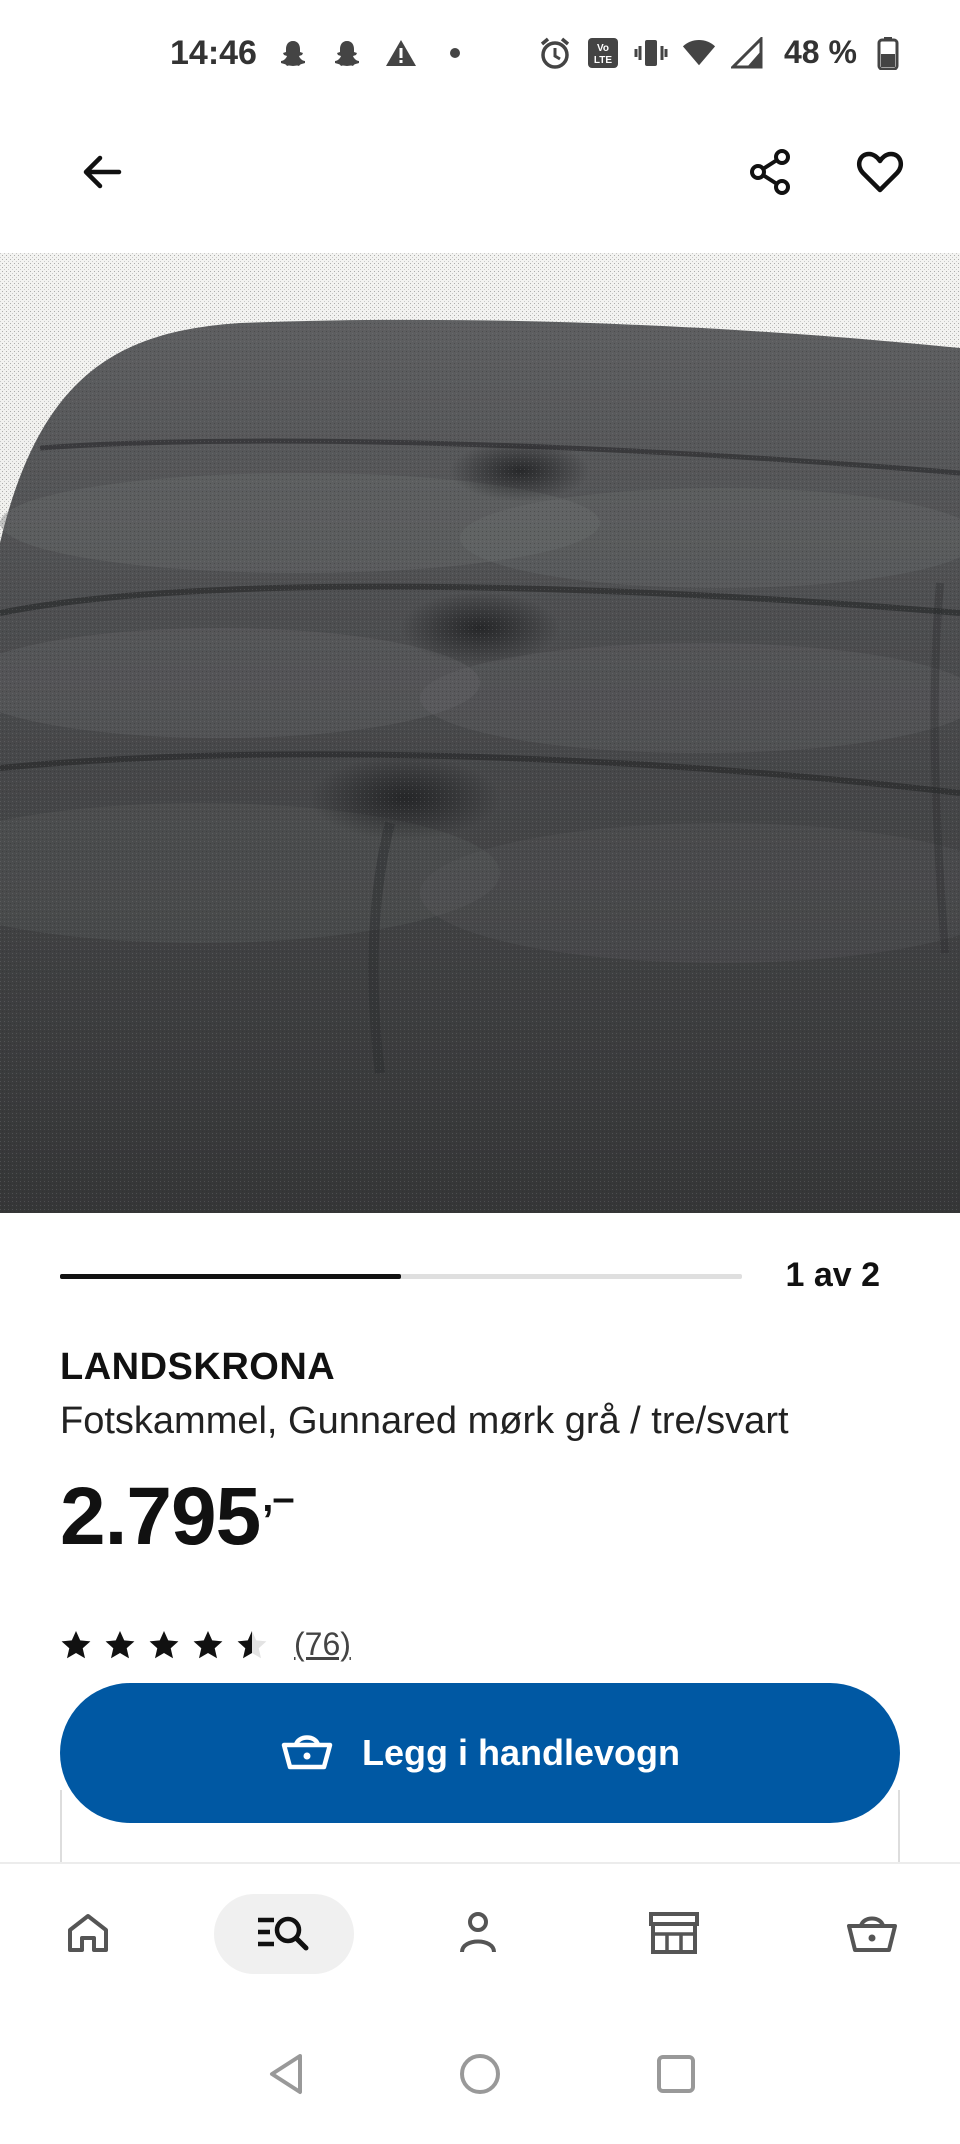 The image size is (960, 2144). What do you see at coordinates (555, 53) in the screenshot?
I see `alarm-icon` at bounding box center [555, 53].